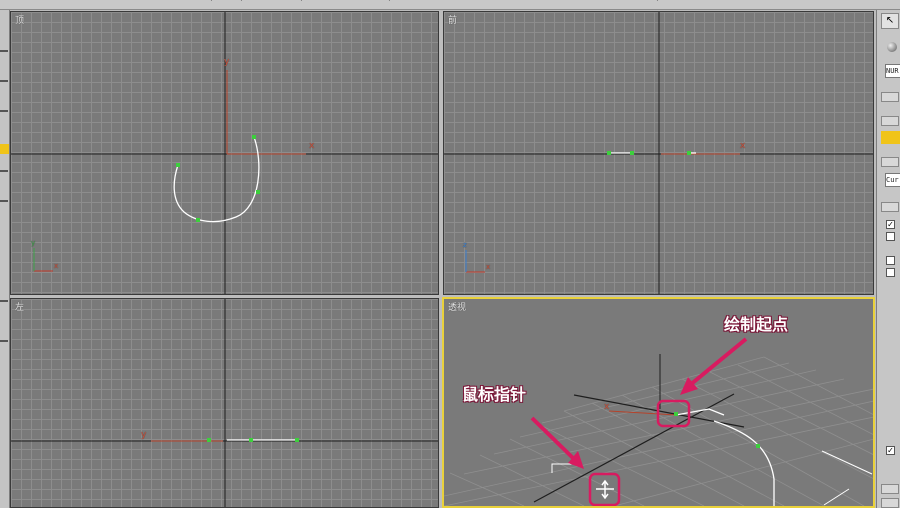 The width and height of the screenshot is (900, 508). What do you see at coordinates (892, 180) in the screenshot?
I see `type-field: Cur` at bounding box center [892, 180].